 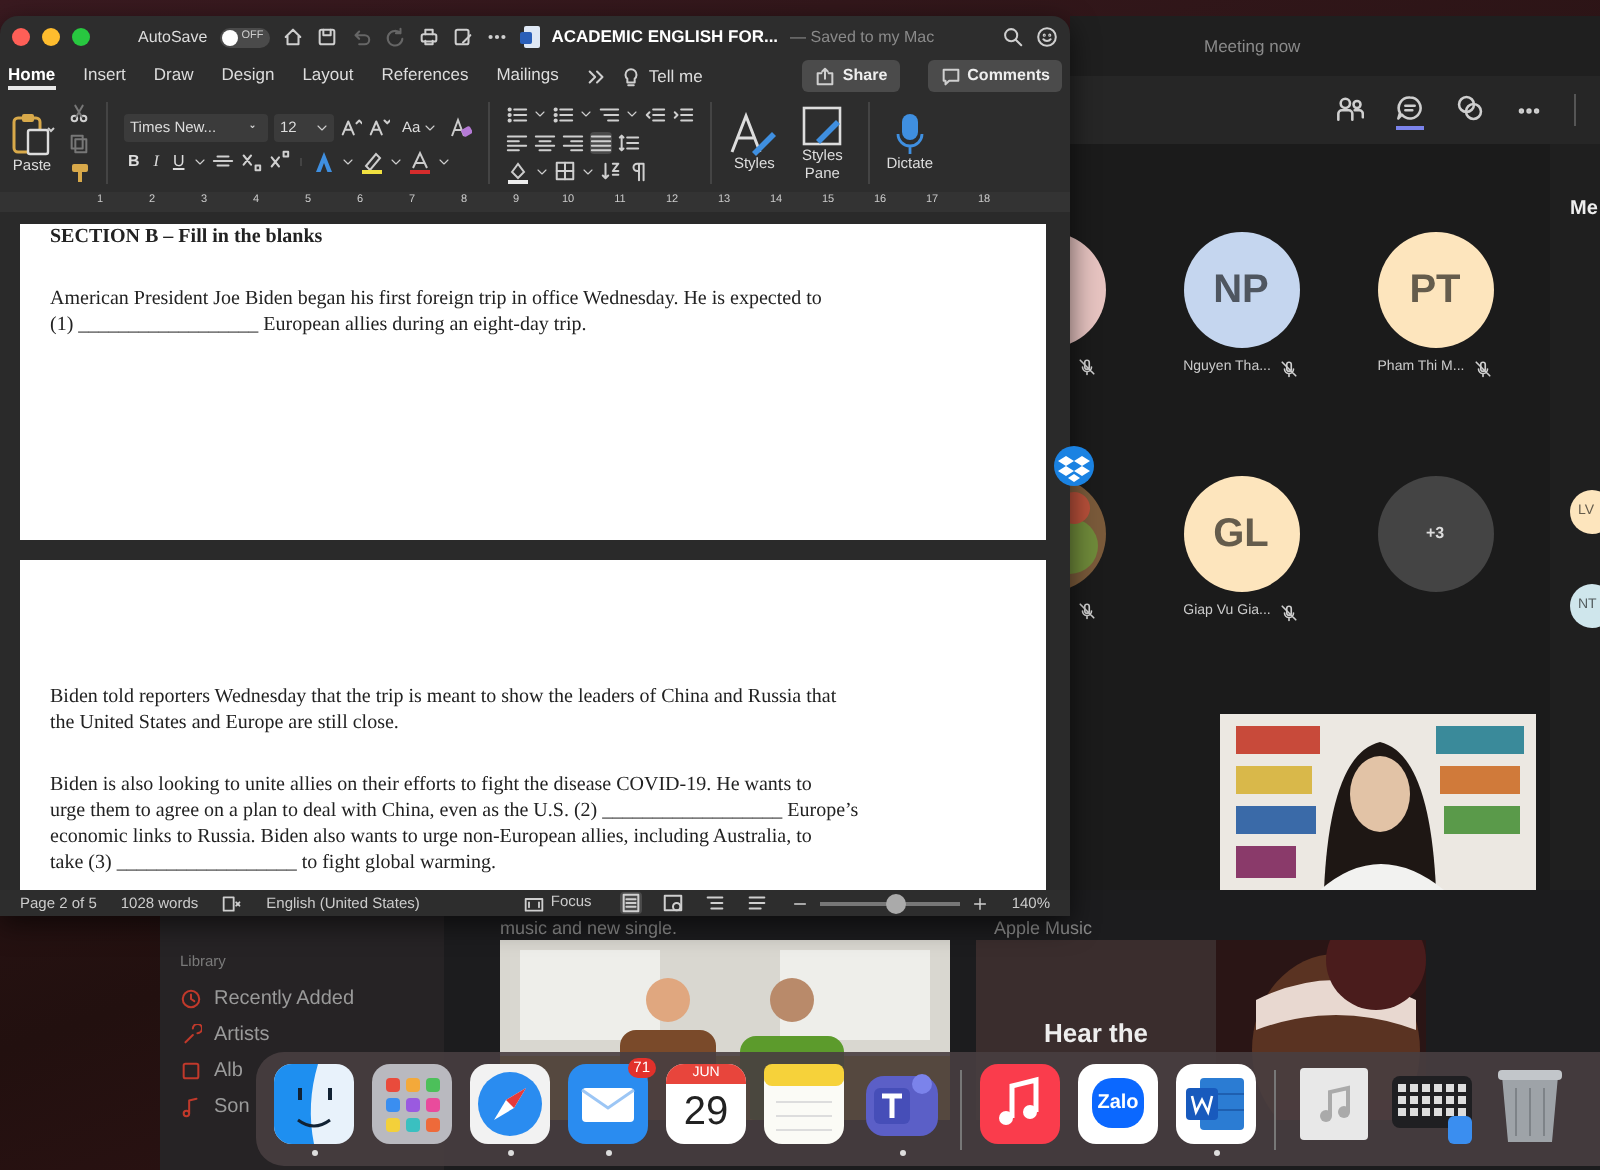 What do you see at coordinates (51, 37) in the screenshot?
I see `minimize-button` at bounding box center [51, 37].